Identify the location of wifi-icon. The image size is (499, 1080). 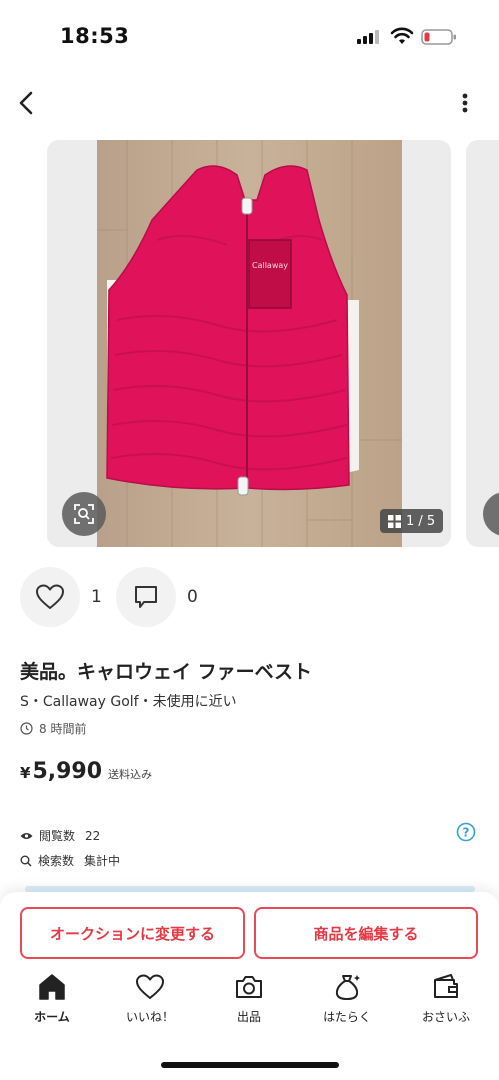
(402, 35).